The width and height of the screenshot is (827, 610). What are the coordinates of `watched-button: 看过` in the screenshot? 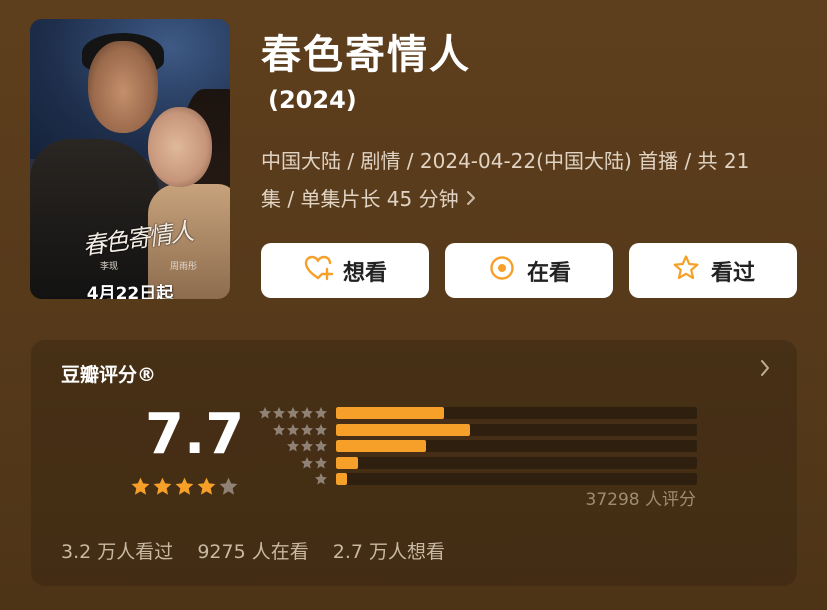 It's located at (713, 270).